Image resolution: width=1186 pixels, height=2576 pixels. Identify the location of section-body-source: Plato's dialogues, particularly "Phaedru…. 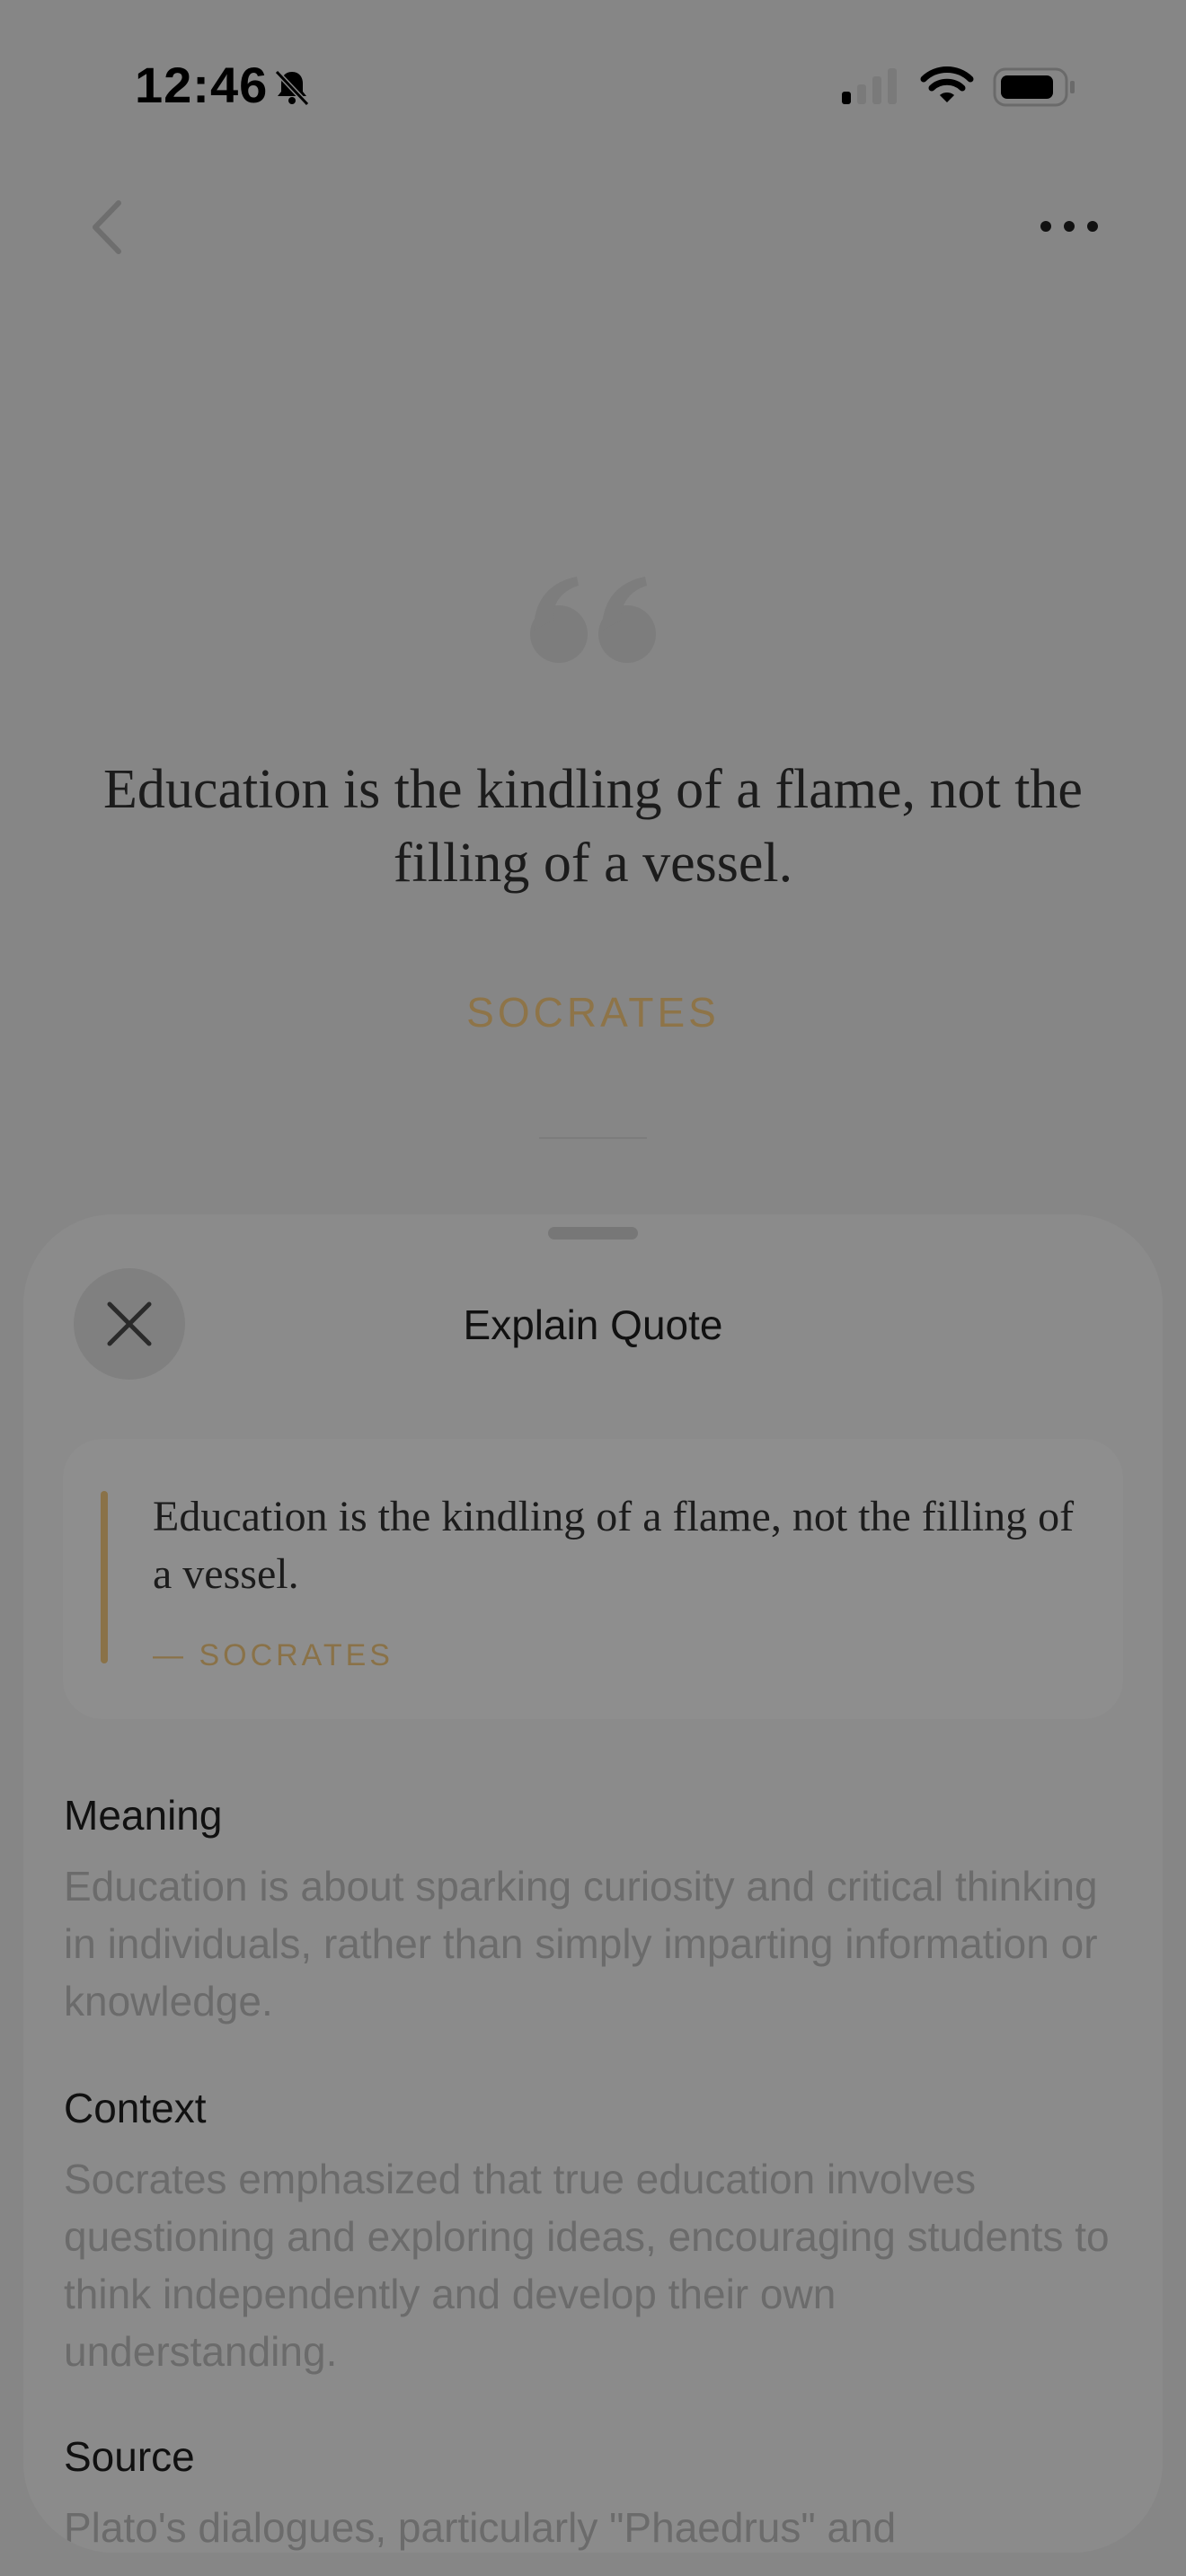
(480, 2527).